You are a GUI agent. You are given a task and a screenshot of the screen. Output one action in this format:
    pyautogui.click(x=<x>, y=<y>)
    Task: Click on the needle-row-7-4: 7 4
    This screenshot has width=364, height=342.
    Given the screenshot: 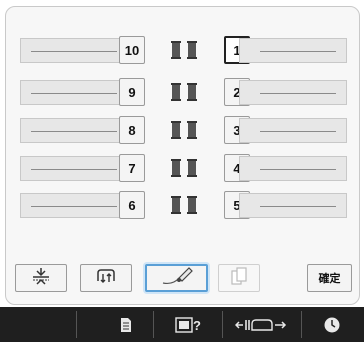 What is the action you would take?
    pyautogui.click(x=183, y=170)
    